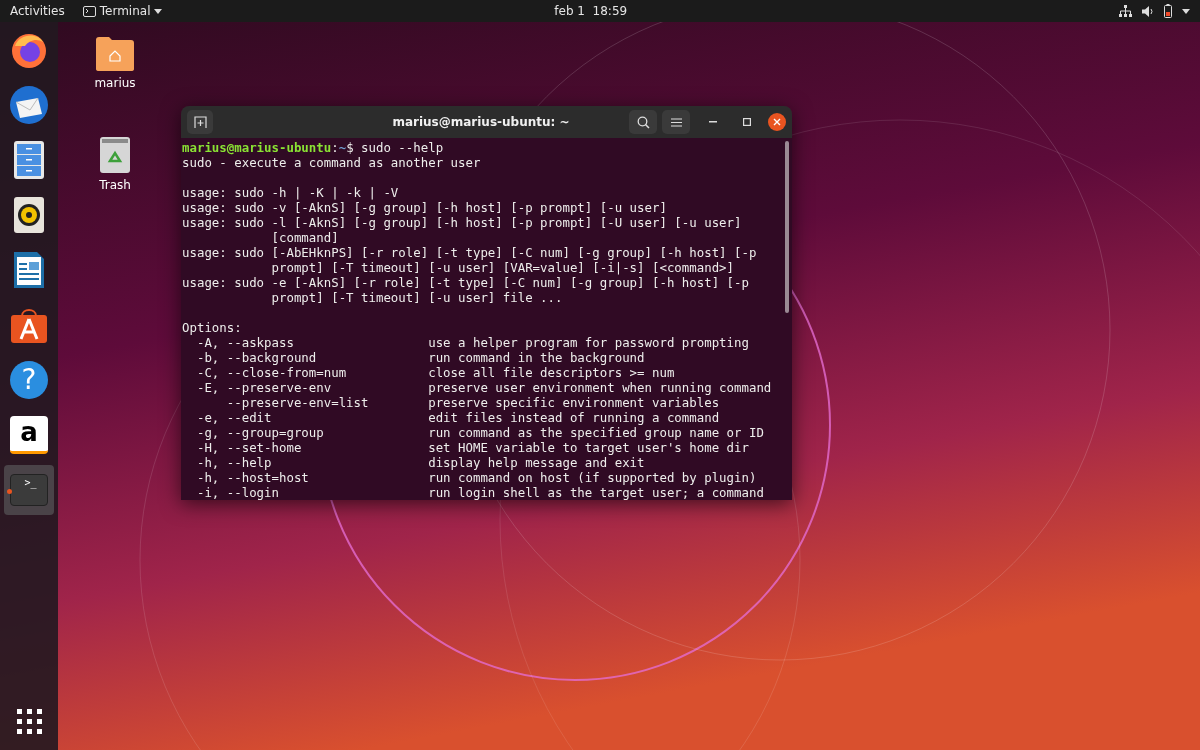  What do you see at coordinates (29, 721) in the screenshot?
I see `app-grid-button` at bounding box center [29, 721].